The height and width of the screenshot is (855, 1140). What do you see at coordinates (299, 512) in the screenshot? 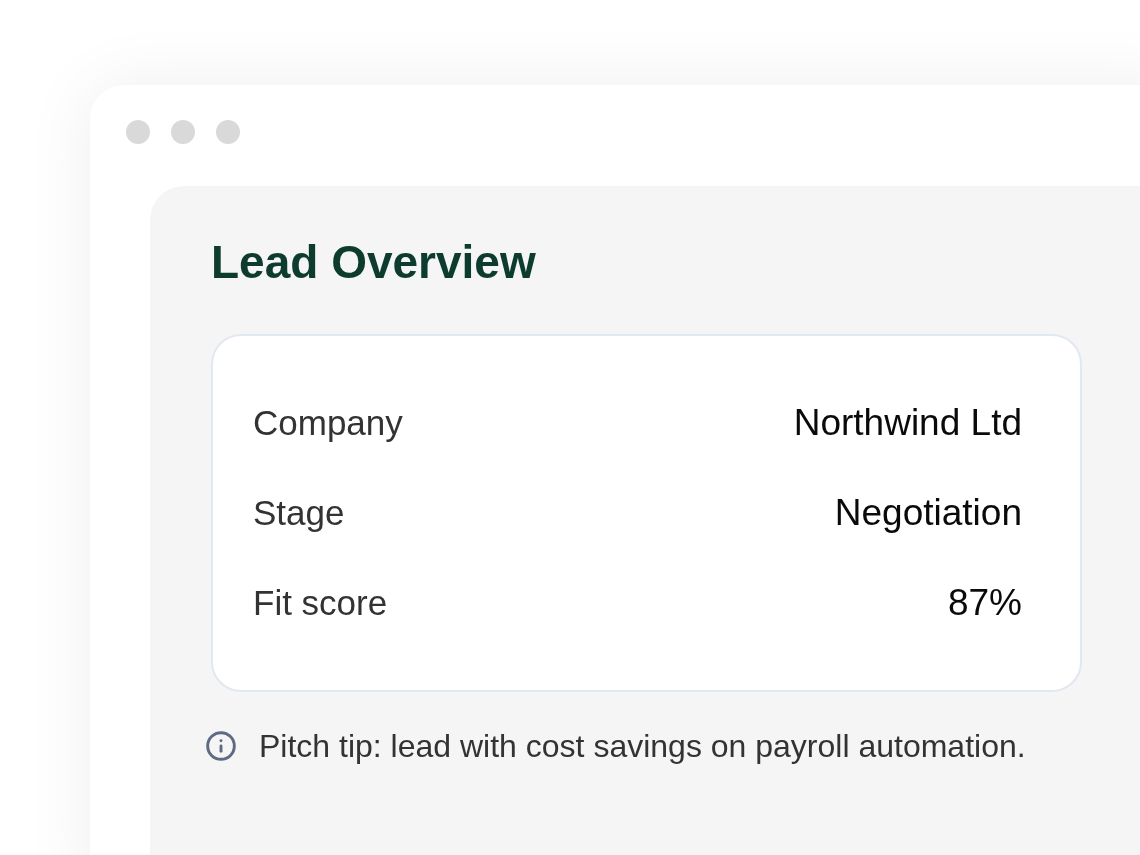
I see `field-label: Stage` at bounding box center [299, 512].